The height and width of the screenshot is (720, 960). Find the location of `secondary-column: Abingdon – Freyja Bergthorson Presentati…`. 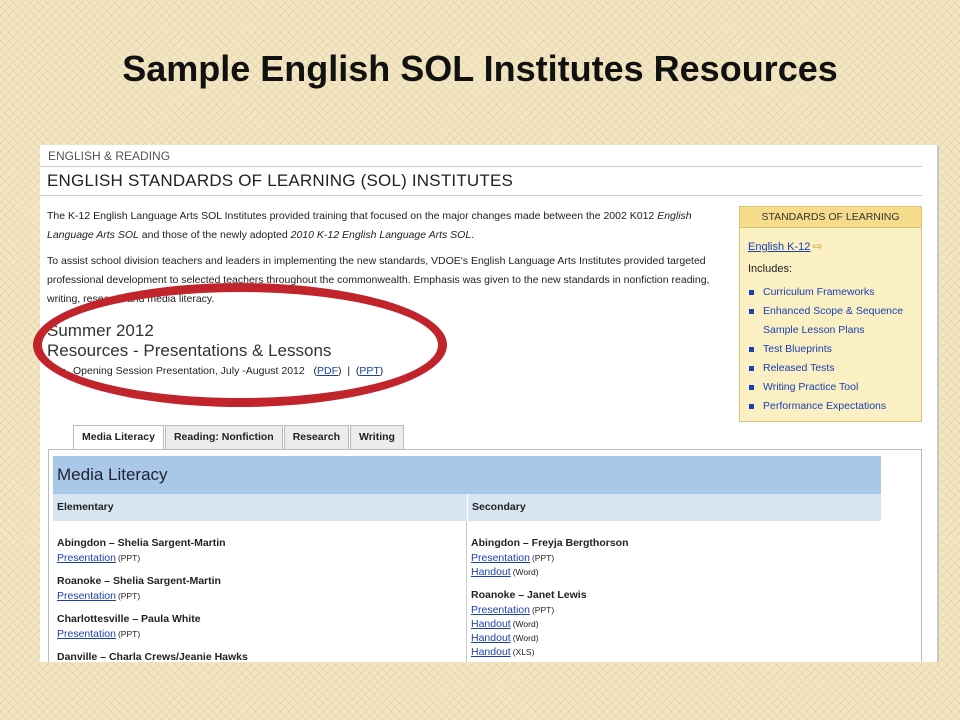

secondary-column: Abingdon – Freyja Bergthorson Presentati… is located at coordinates (671, 599).